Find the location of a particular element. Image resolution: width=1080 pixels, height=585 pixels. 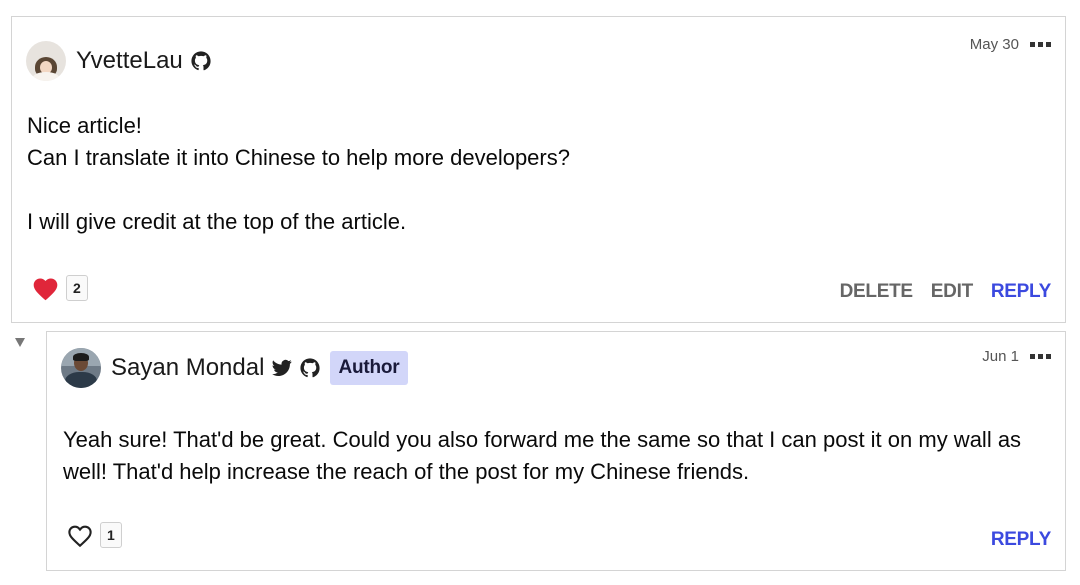

comment-meta: Jun 1 is located at coordinates (1016, 356).